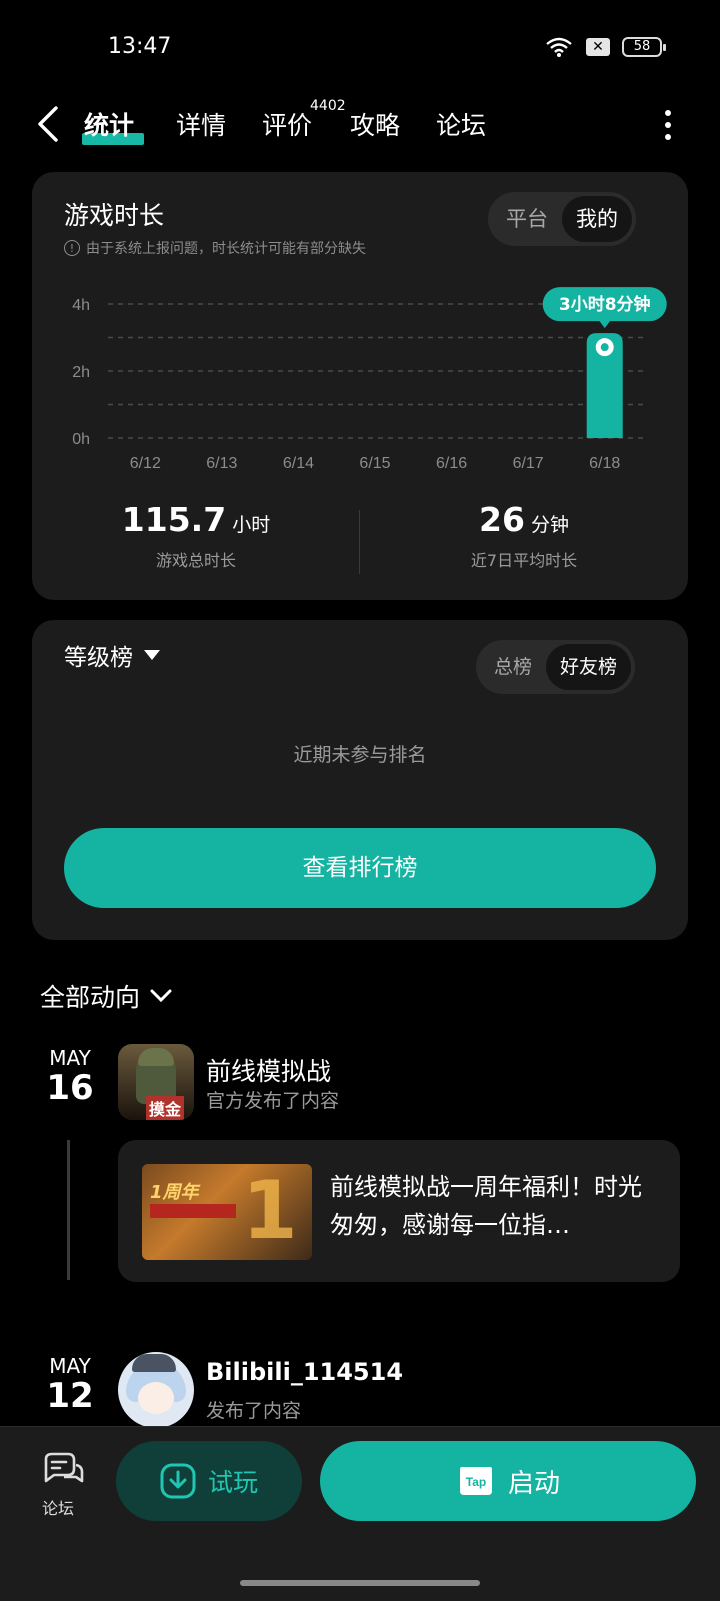 This screenshot has height=1601, width=720. I want to click on chart-y-tick-label: 0h, so click(81, 439).